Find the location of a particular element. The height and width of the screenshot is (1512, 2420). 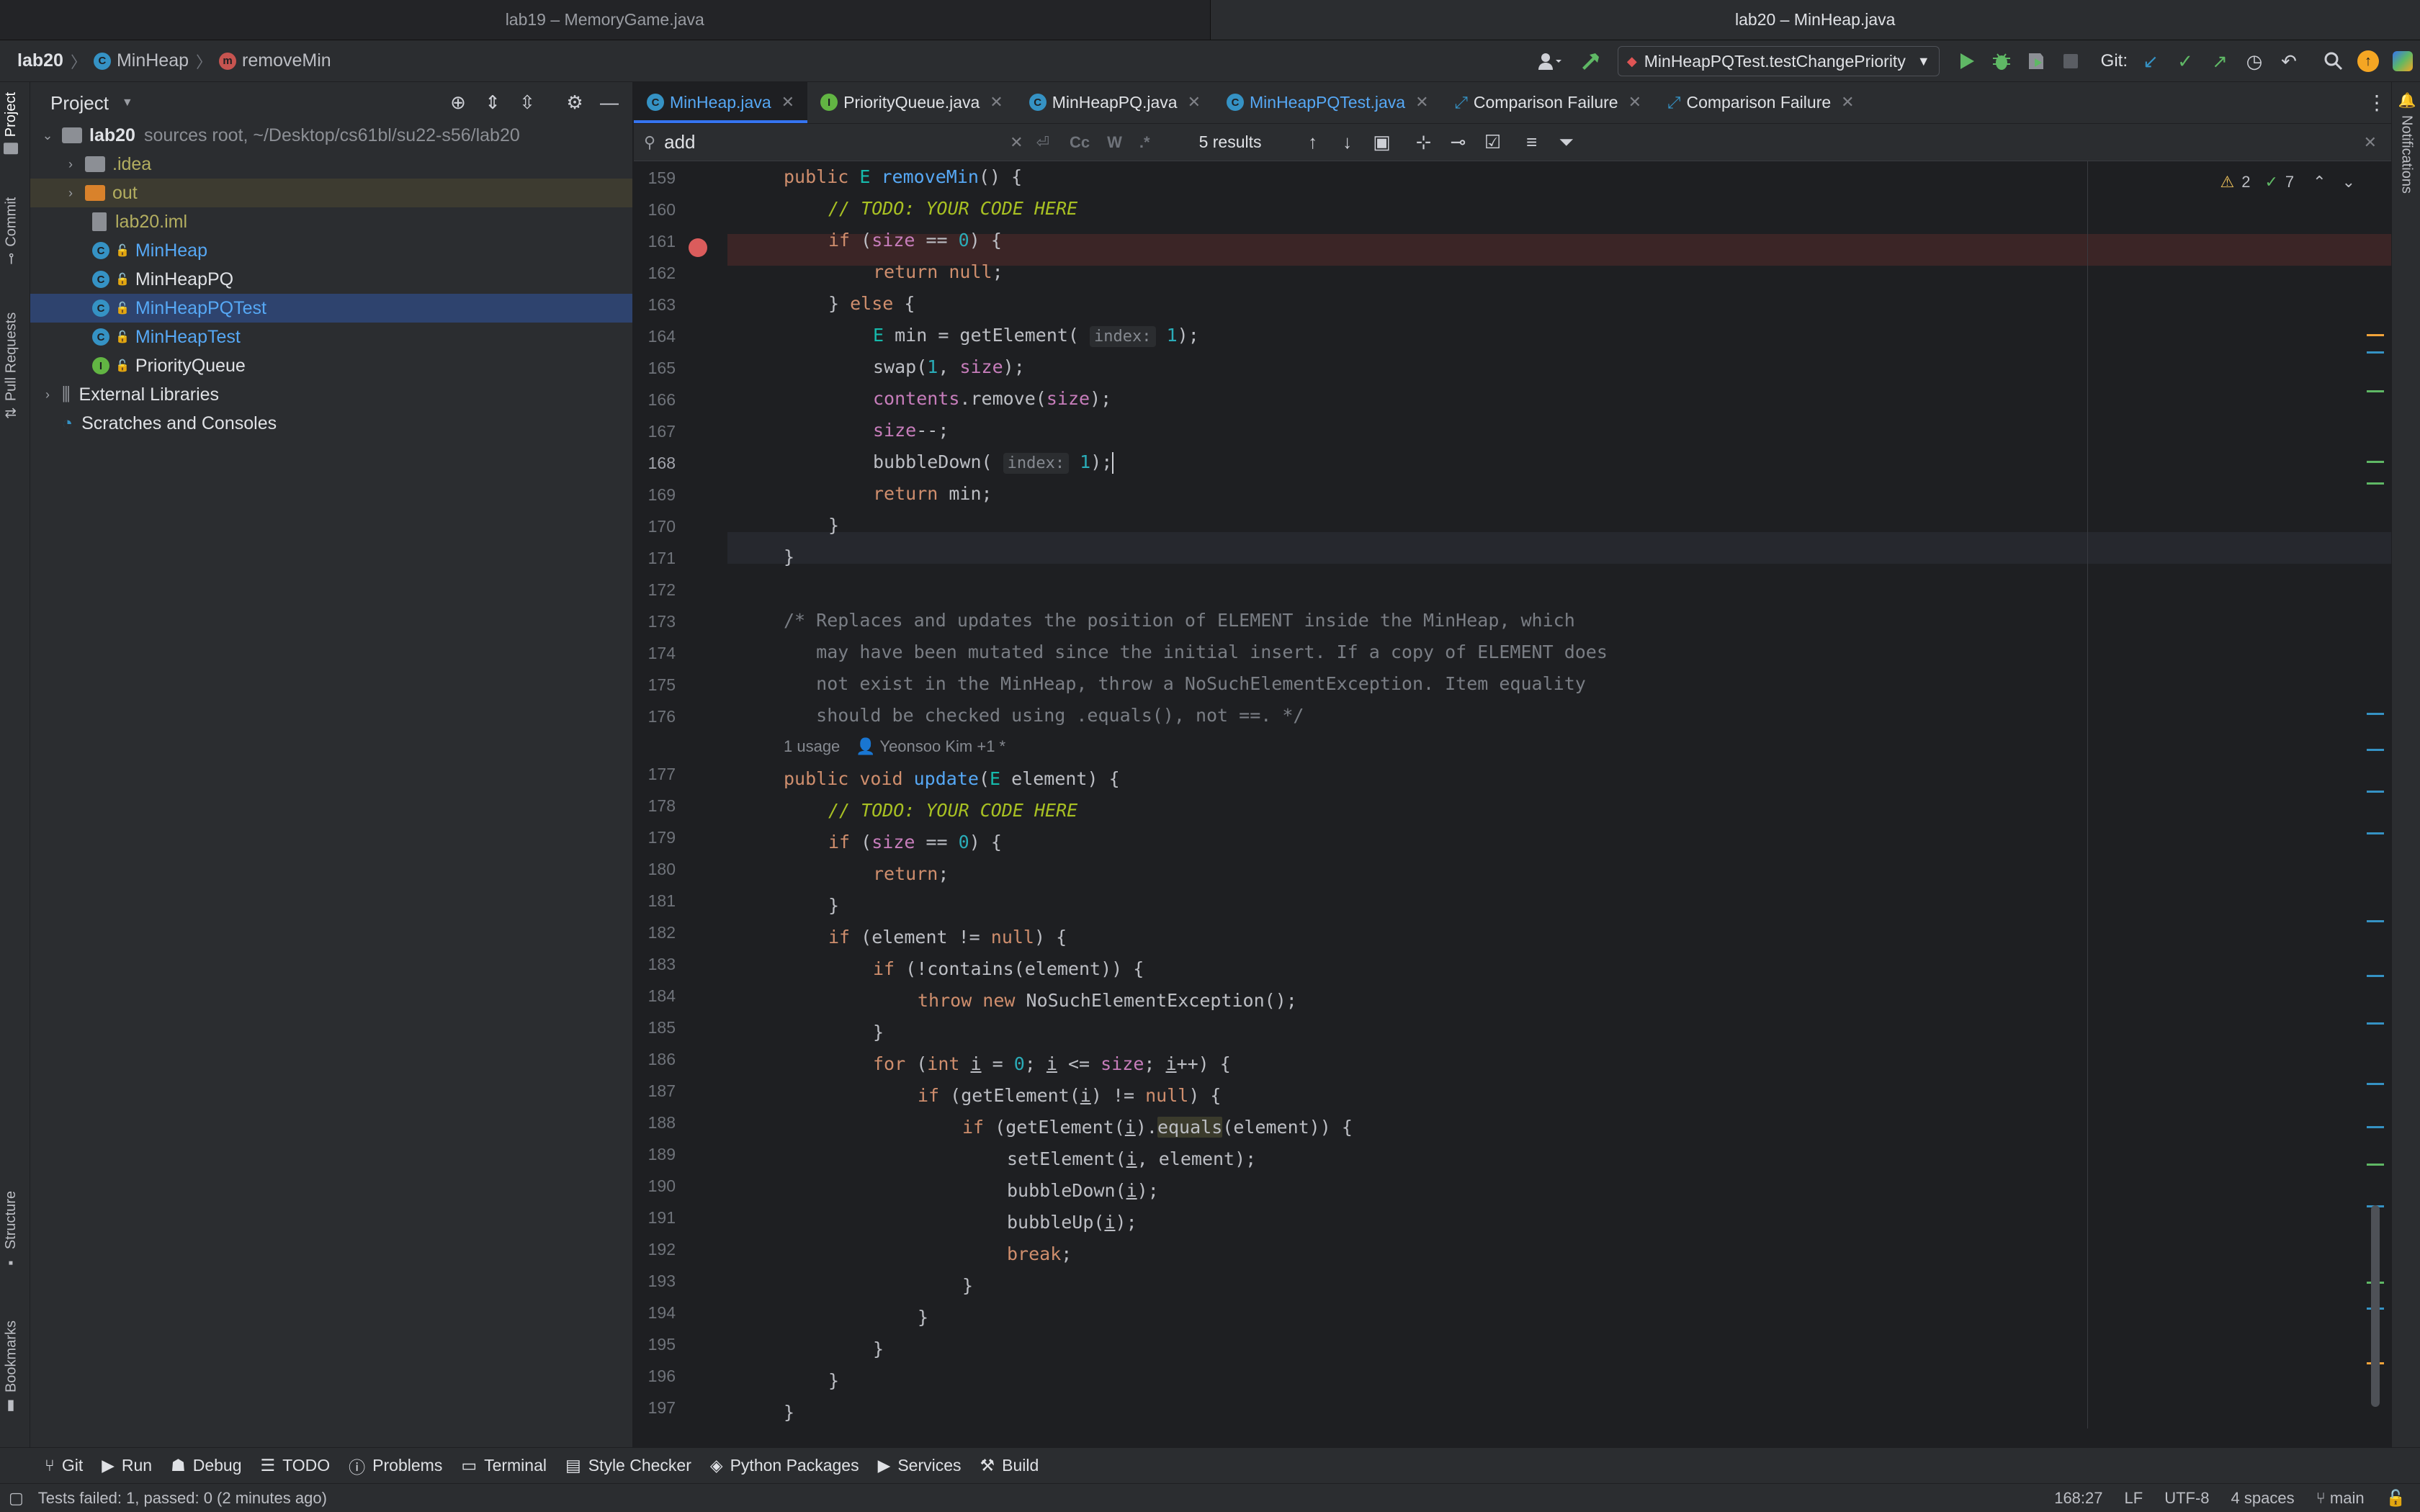

tree-item-external-libraries: › ⫼ External Libraries is located at coordinates (331, 394).